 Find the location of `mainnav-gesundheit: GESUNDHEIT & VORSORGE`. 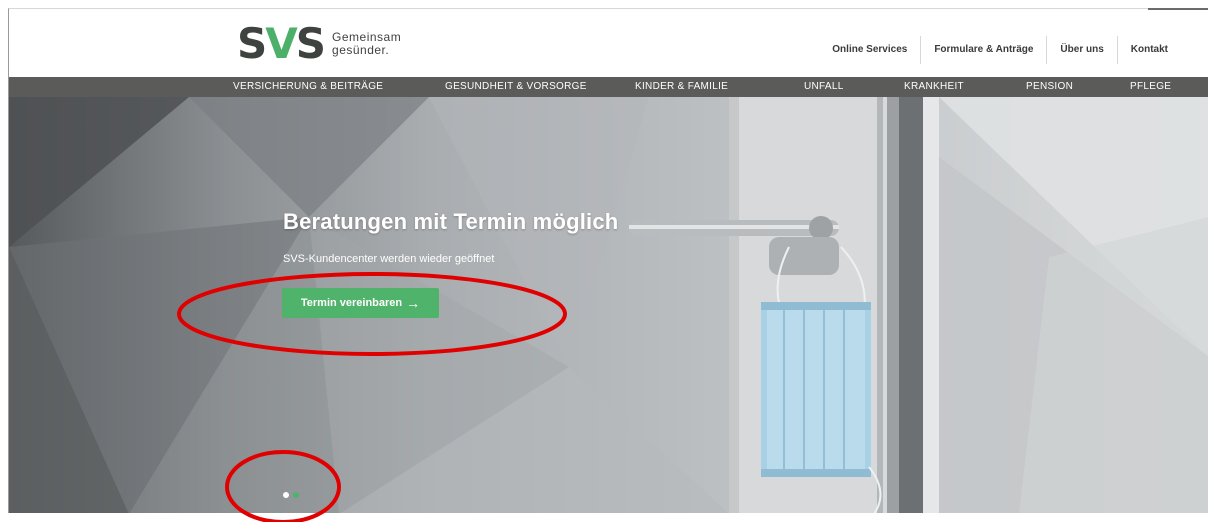

mainnav-gesundheit: GESUNDHEIT & VORSORGE is located at coordinates (516, 87).